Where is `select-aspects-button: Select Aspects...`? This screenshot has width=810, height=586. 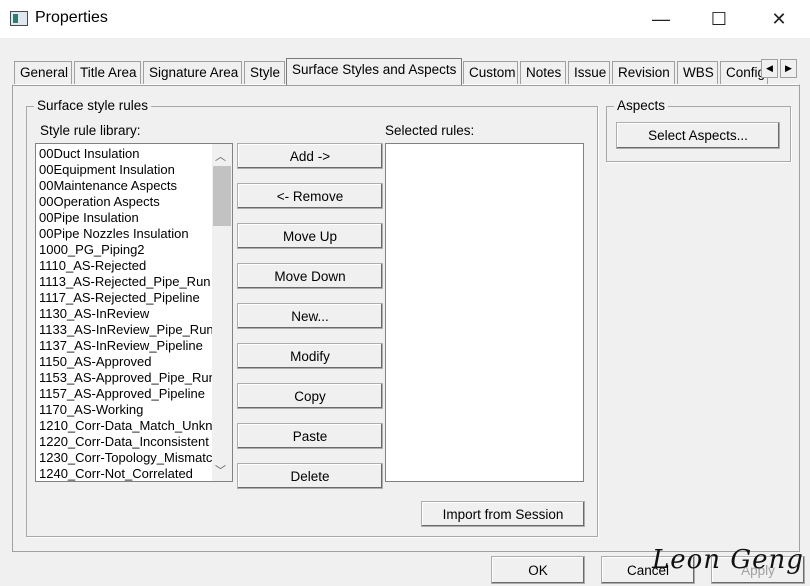 select-aspects-button: Select Aspects... is located at coordinates (698, 135).